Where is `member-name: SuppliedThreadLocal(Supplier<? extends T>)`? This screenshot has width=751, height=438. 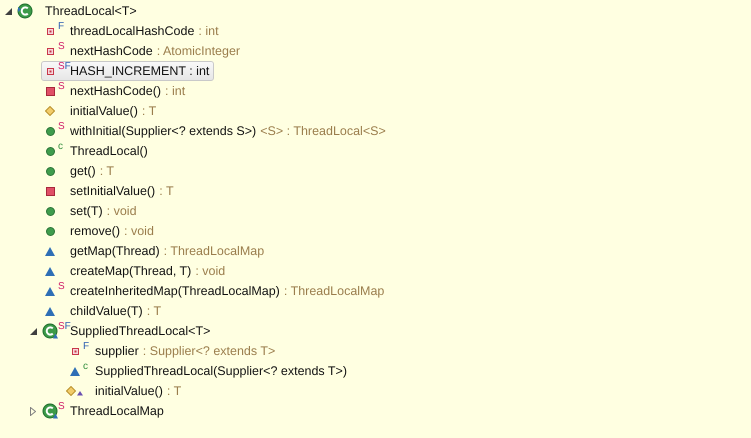
member-name: SuppliedThreadLocal(Supplier<? extends T>) is located at coordinates (221, 371).